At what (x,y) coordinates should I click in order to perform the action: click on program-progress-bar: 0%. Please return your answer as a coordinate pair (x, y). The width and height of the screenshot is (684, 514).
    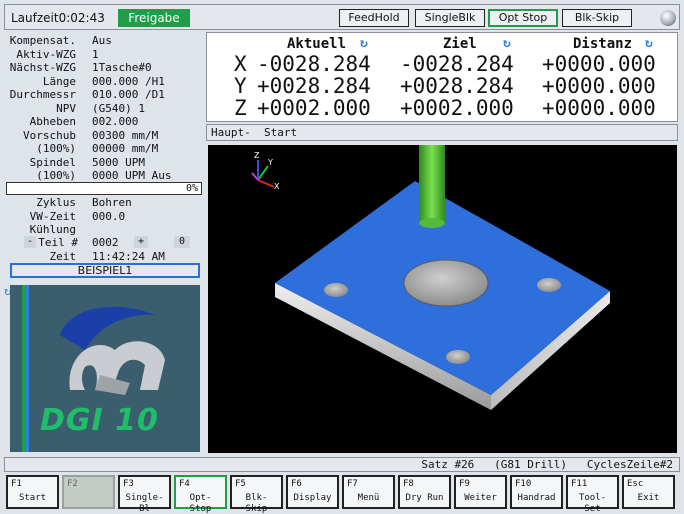
    Looking at the image, I should click on (104, 188).